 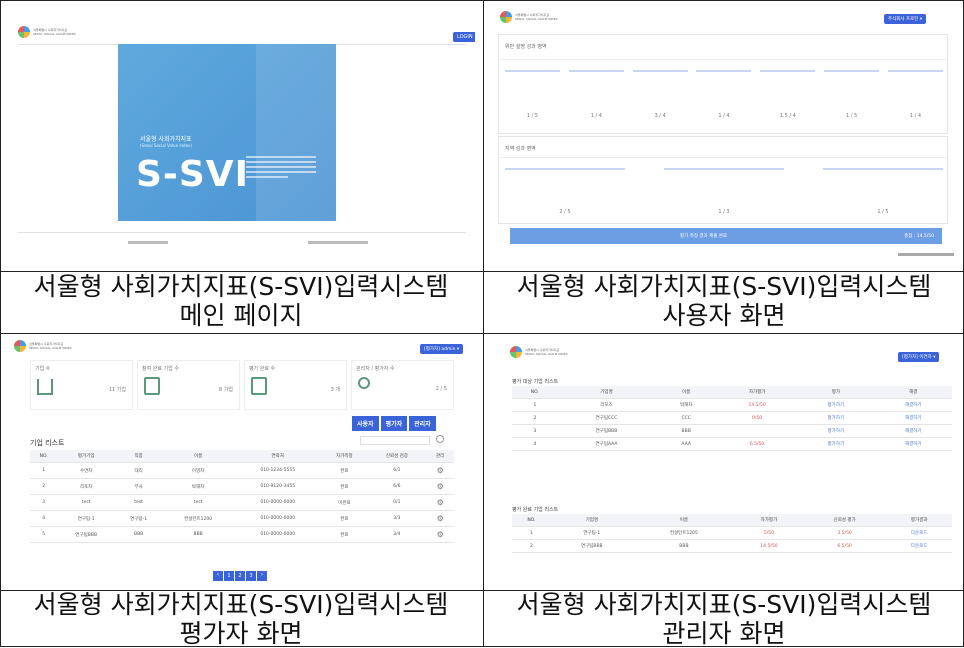 I want to click on page-1-button: 1, so click(x=229, y=576).